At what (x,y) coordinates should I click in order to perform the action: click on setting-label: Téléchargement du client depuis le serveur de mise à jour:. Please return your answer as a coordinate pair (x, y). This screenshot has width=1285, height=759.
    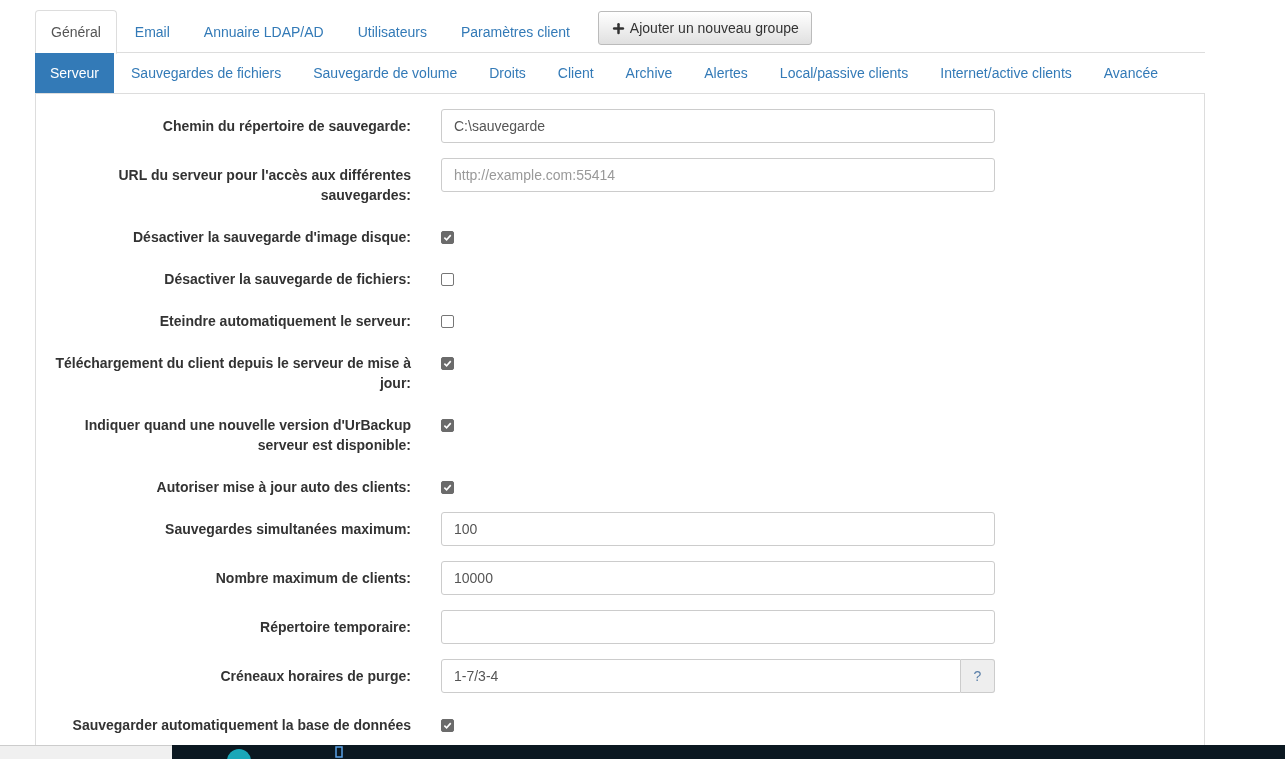
    Looking at the image, I should click on (232, 373).